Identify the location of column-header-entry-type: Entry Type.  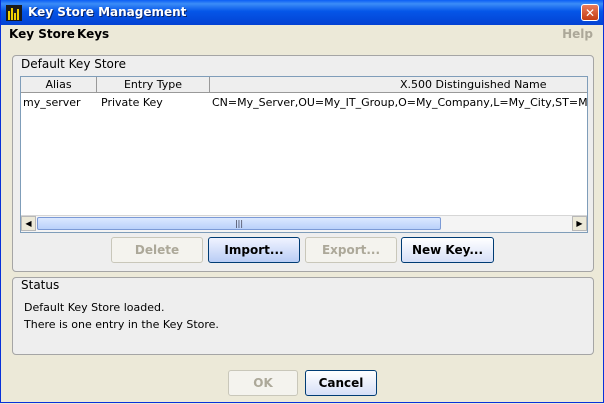
(153, 85).